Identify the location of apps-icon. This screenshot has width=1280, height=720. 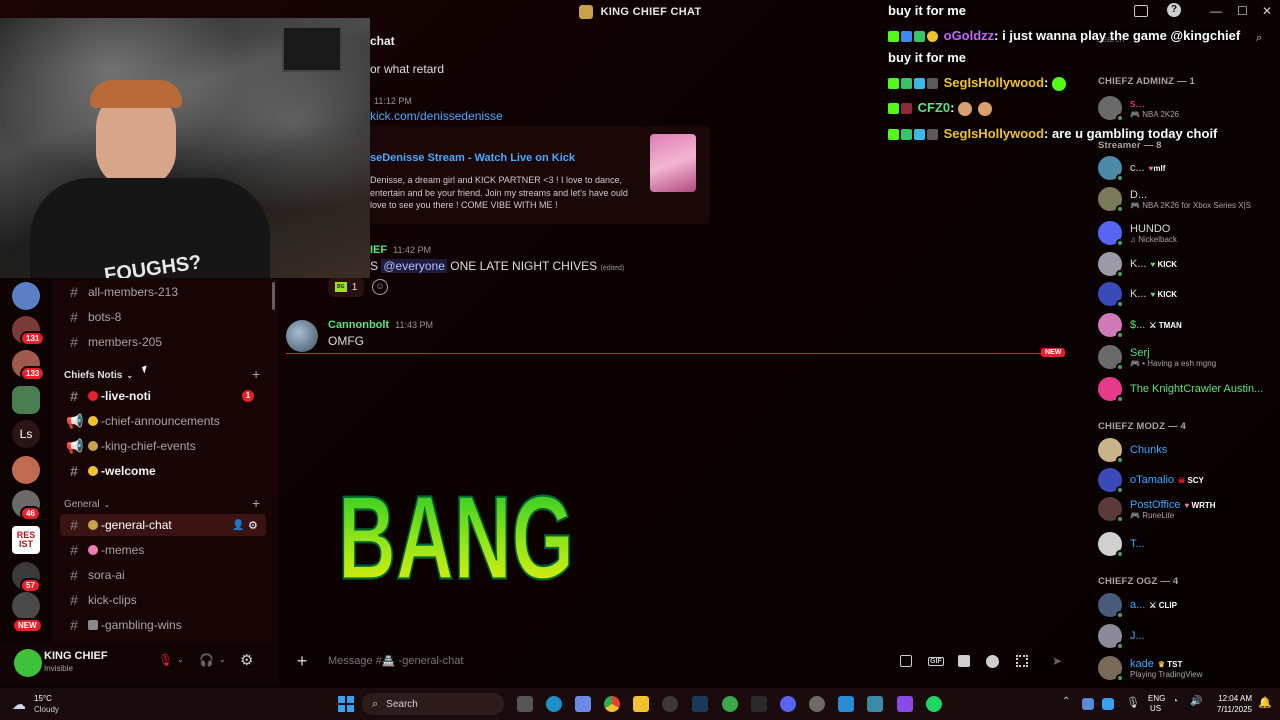
(1022, 661).